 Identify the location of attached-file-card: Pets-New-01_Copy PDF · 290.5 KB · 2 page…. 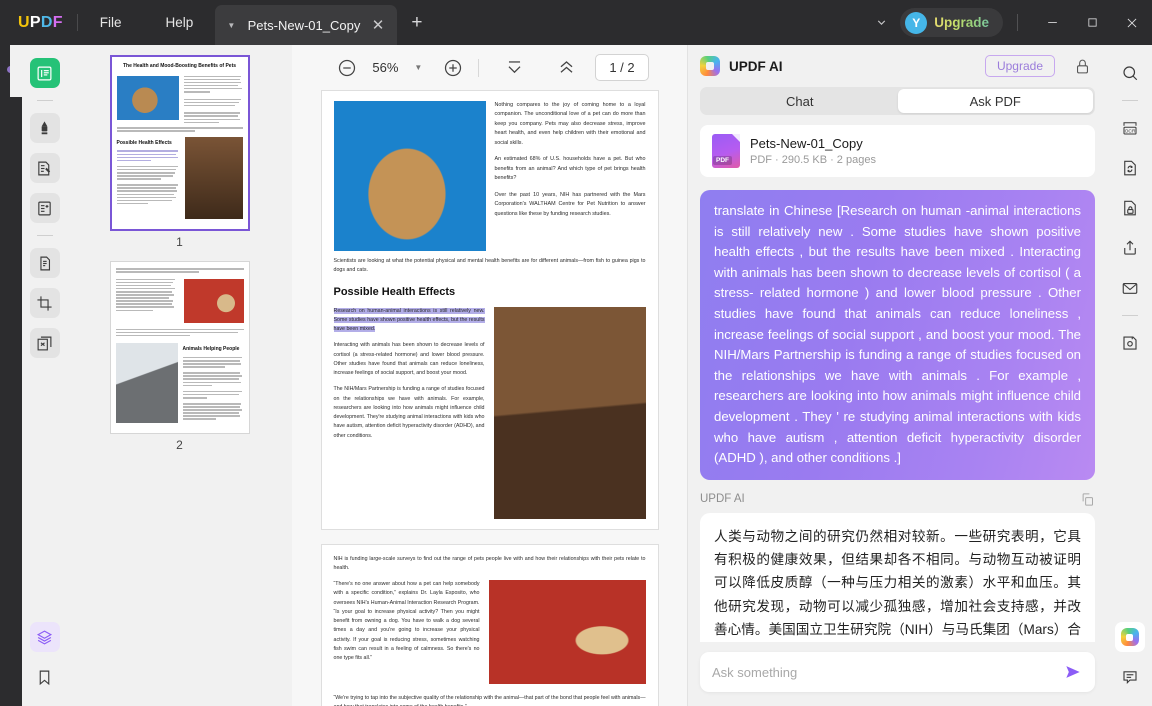
(897, 151).